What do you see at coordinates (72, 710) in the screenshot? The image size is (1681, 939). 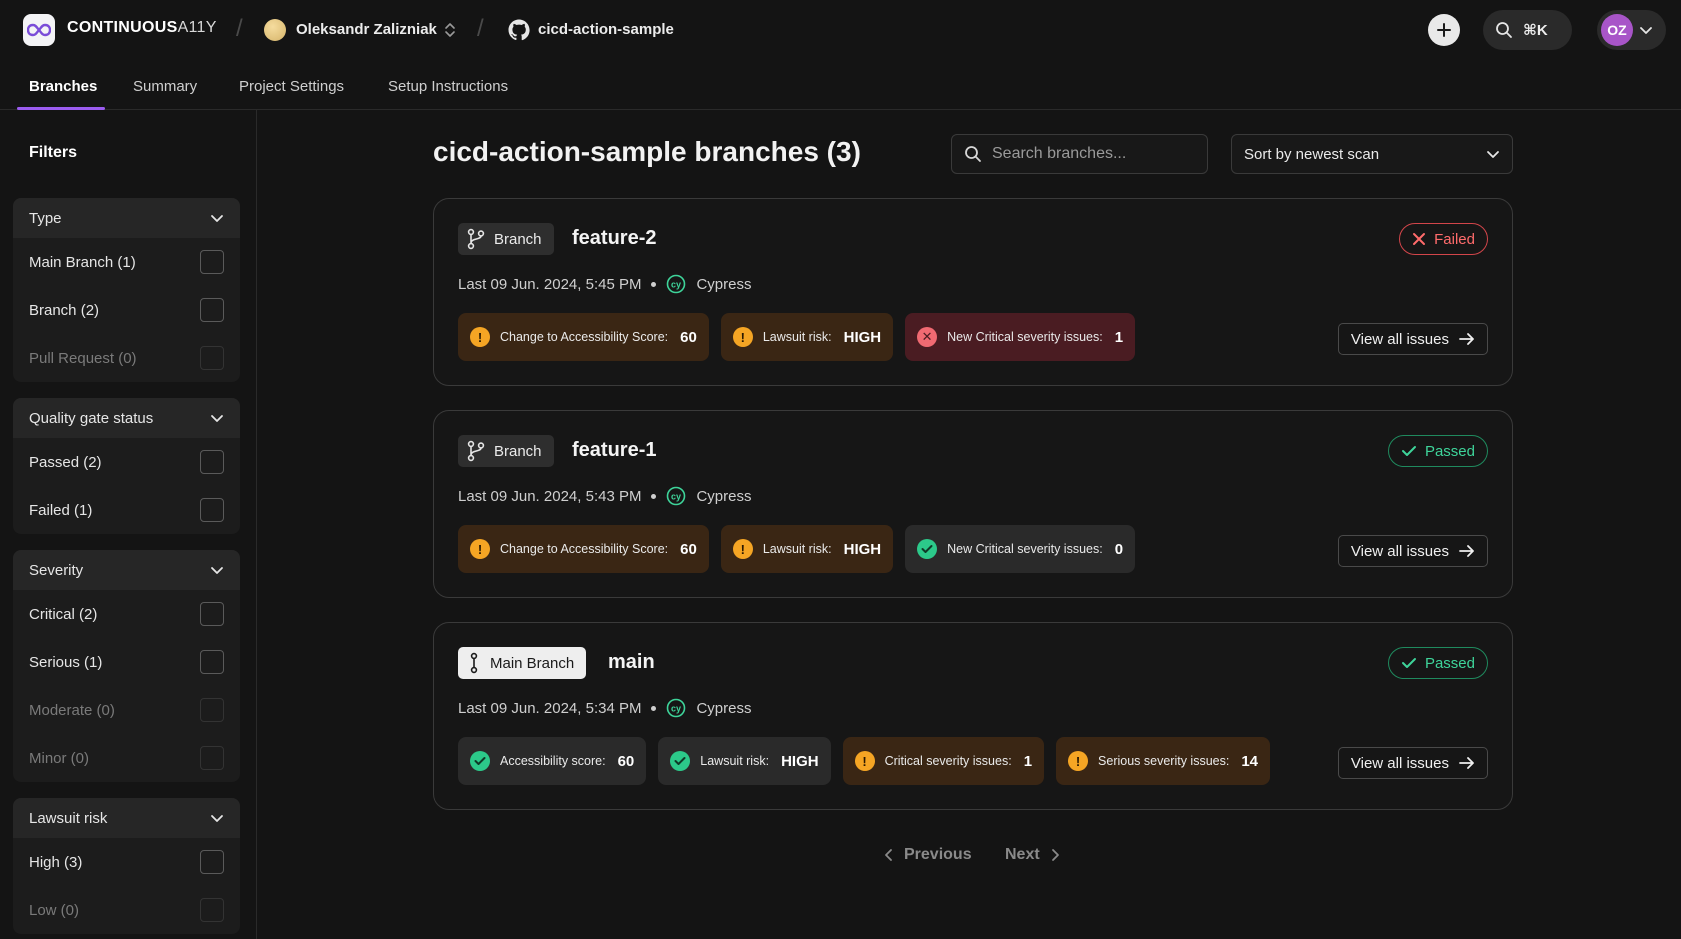 I see `filter-option-label: Moderate (0)` at bounding box center [72, 710].